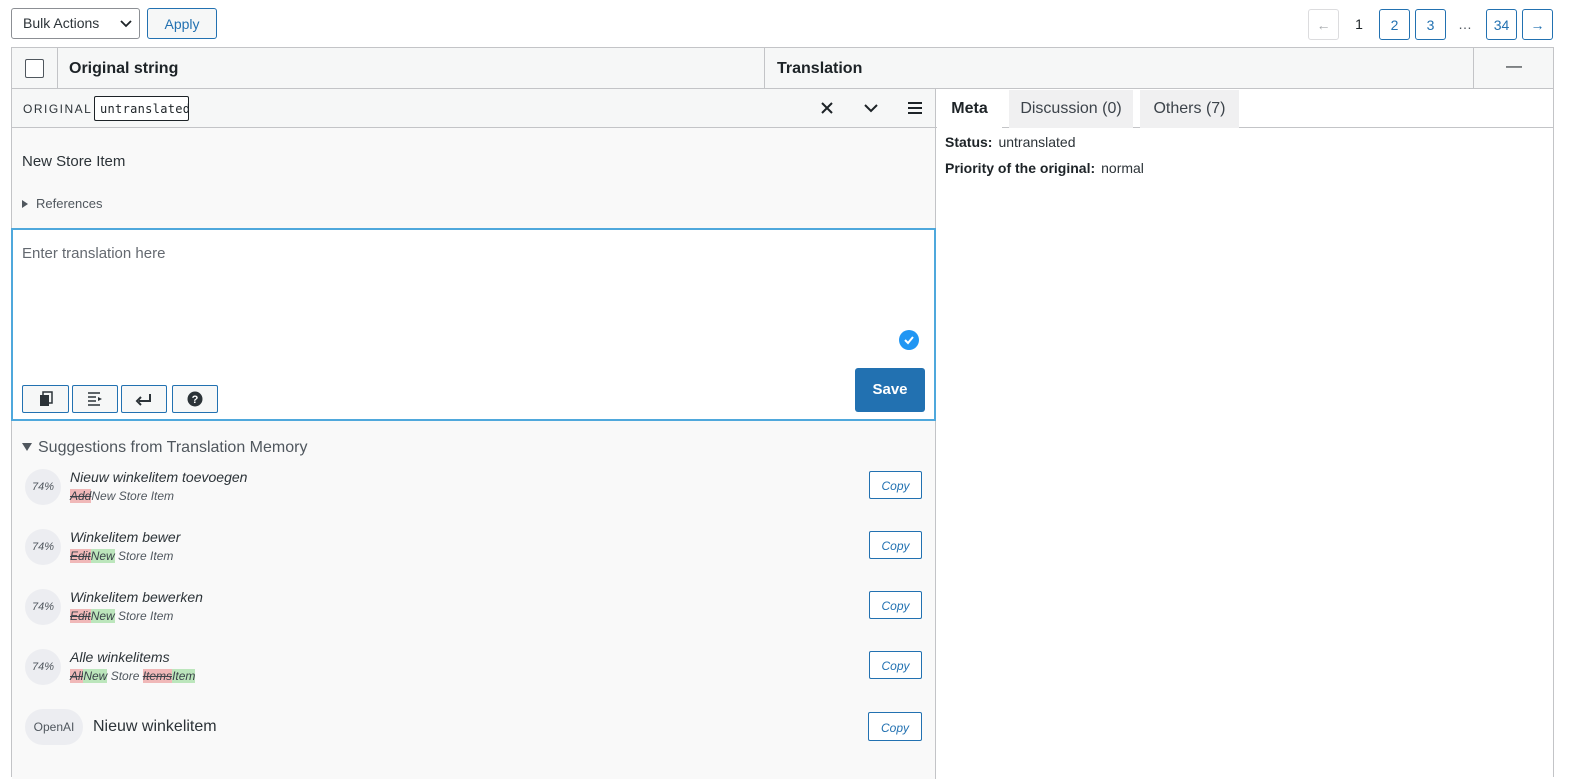 The height and width of the screenshot is (779, 1586). I want to click on current-page: 1, so click(1359, 24).